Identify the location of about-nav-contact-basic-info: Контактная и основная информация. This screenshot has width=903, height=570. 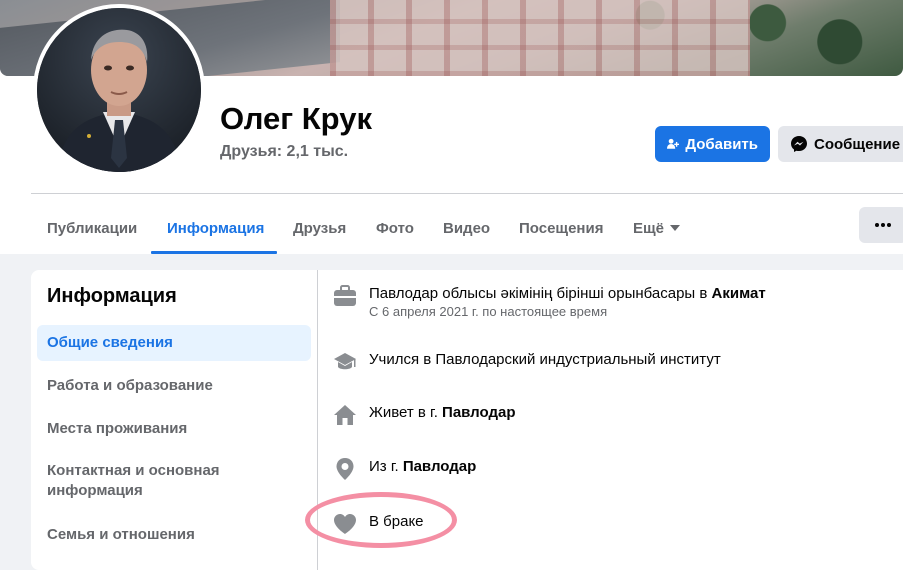
(152, 481).